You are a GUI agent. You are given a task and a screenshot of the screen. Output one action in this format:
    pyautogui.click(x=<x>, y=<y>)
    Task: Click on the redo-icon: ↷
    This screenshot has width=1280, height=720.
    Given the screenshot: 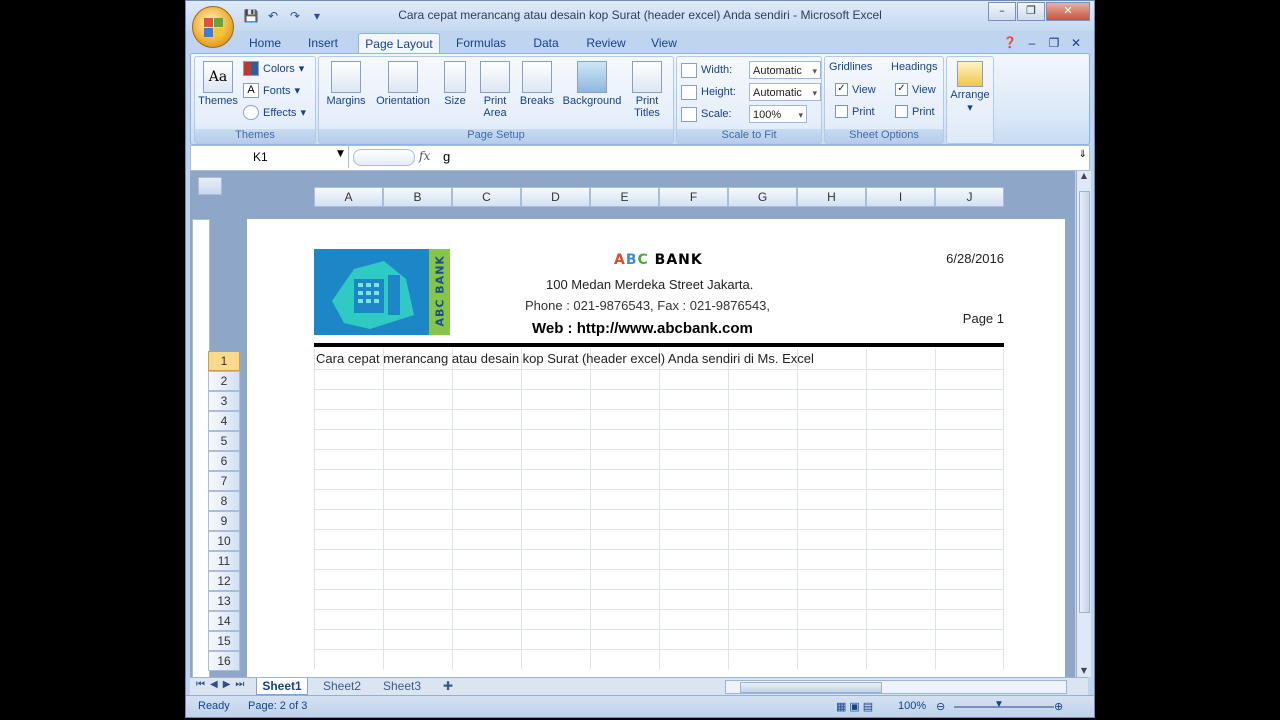 What is the action you would take?
    pyautogui.click(x=295, y=16)
    